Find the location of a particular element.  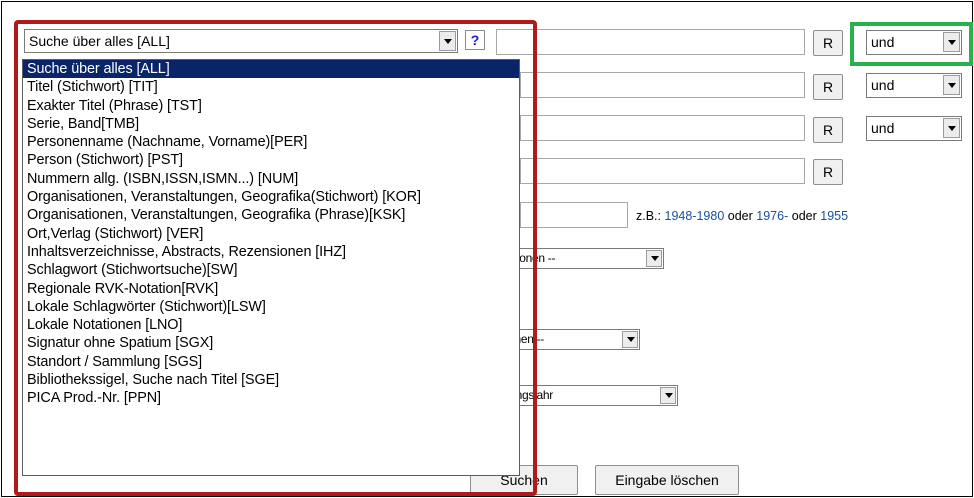

year-example-open-link: 1976- is located at coordinates (772, 216).